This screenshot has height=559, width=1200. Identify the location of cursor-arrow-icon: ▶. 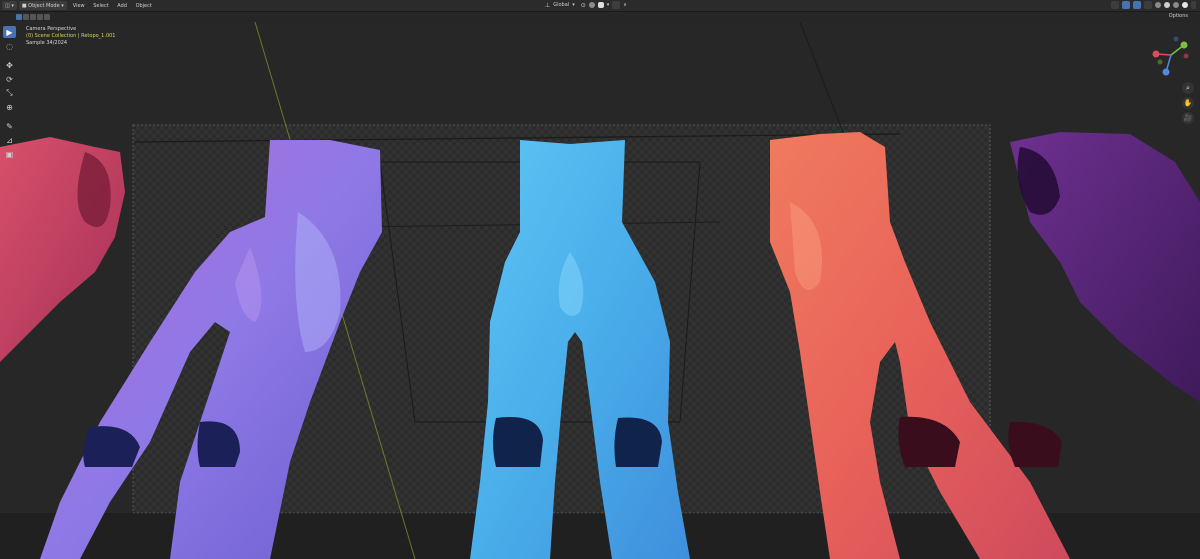
(9, 32).